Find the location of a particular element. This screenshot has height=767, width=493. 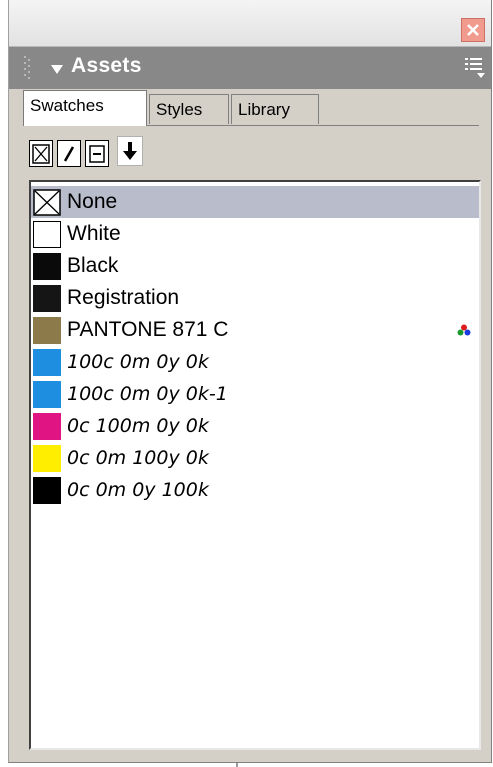

panel-tabs: Swatches Styles Library is located at coordinates (253, 108).